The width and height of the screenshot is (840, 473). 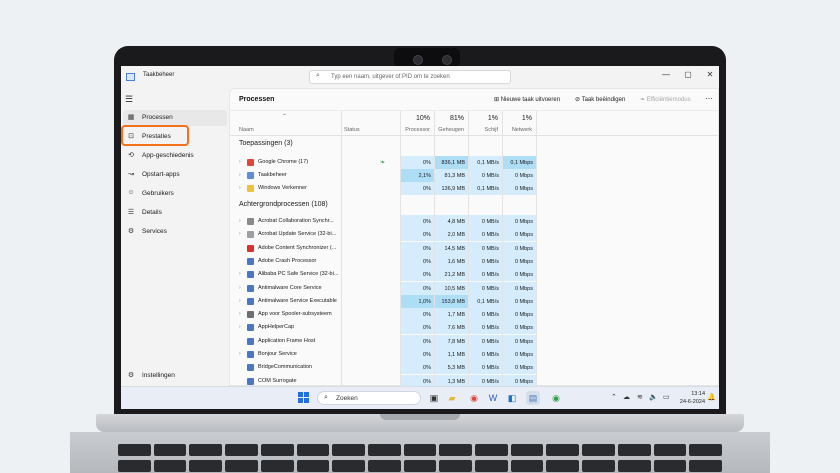 I want to click on keyboard, so click(x=420, y=458).